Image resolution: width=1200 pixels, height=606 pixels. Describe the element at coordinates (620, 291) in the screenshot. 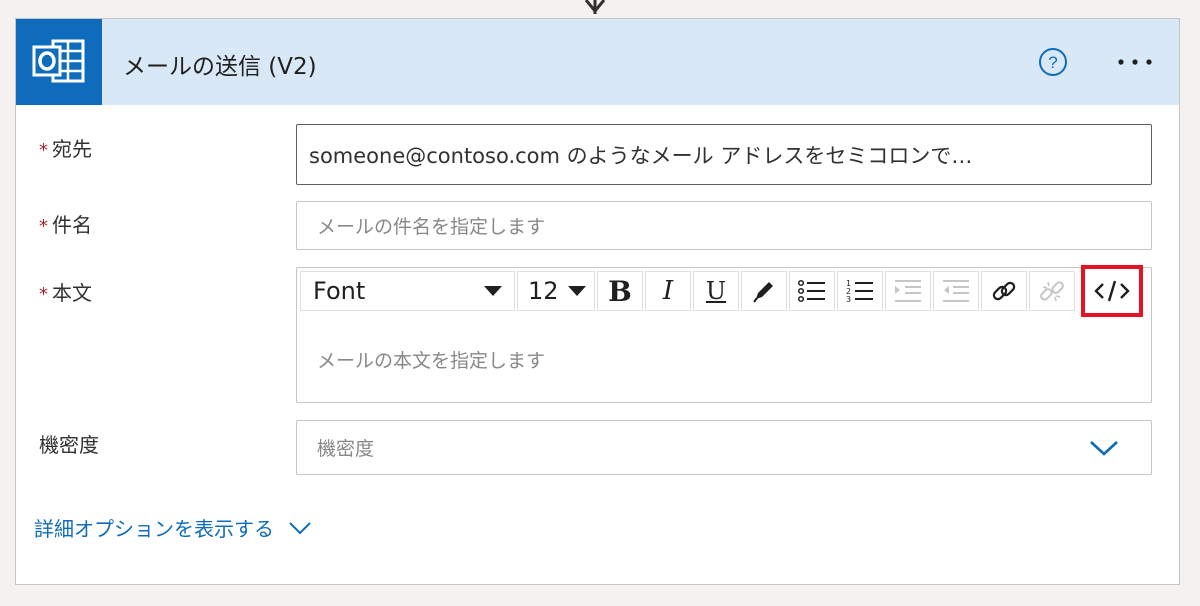

I see `bold-button: B` at that location.